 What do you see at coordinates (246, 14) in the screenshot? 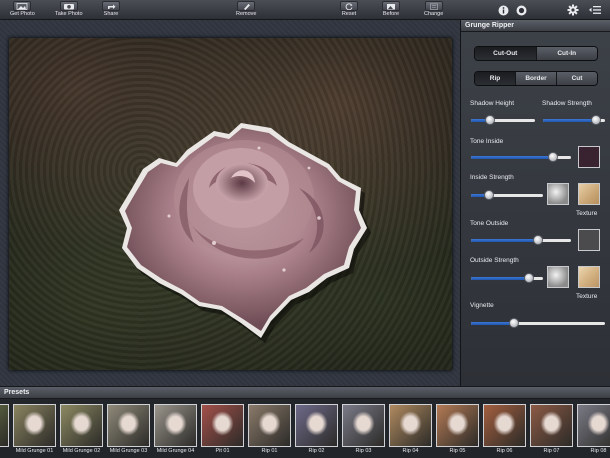
I see `remove-label: Remove` at bounding box center [246, 14].